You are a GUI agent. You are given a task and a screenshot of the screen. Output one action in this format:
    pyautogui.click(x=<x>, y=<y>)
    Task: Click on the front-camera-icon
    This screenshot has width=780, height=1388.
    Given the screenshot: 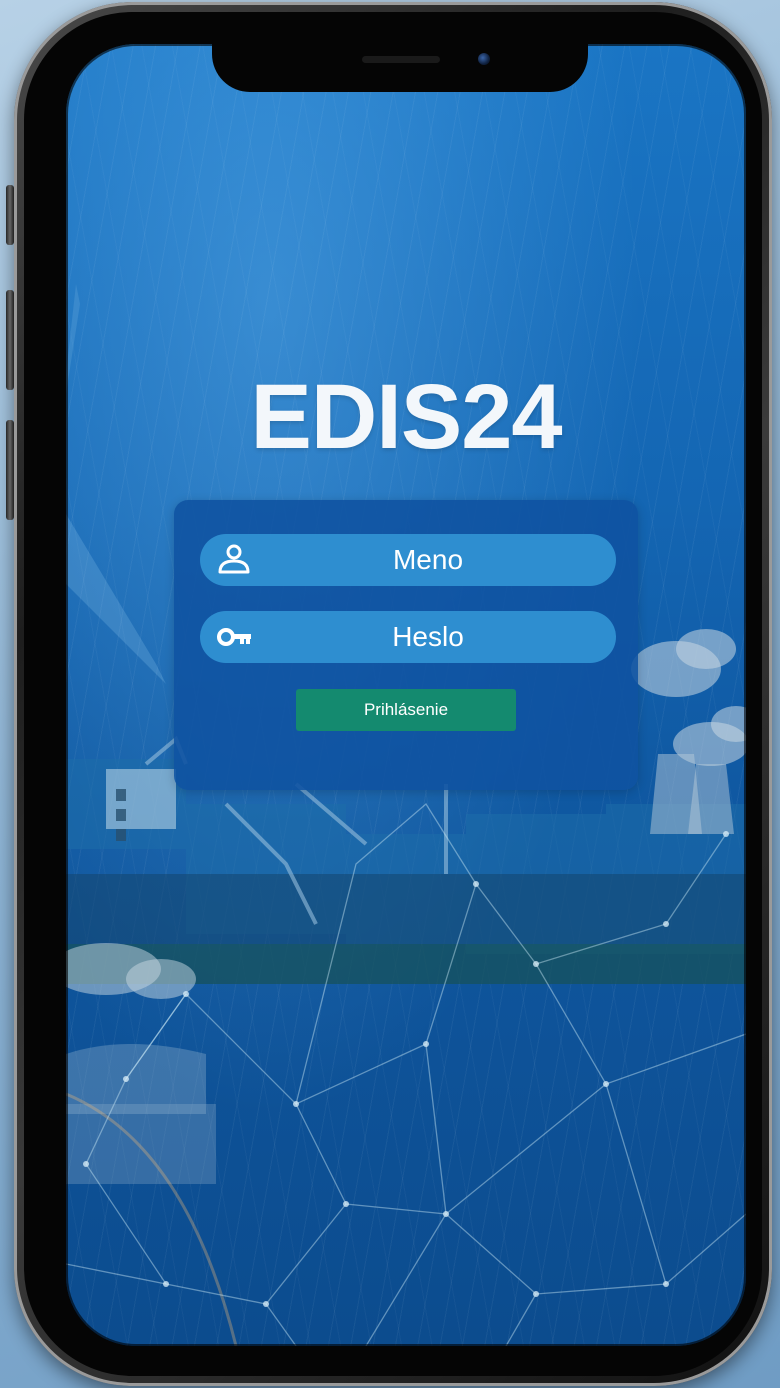 What is the action you would take?
    pyautogui.click(x=484, y=59)
    